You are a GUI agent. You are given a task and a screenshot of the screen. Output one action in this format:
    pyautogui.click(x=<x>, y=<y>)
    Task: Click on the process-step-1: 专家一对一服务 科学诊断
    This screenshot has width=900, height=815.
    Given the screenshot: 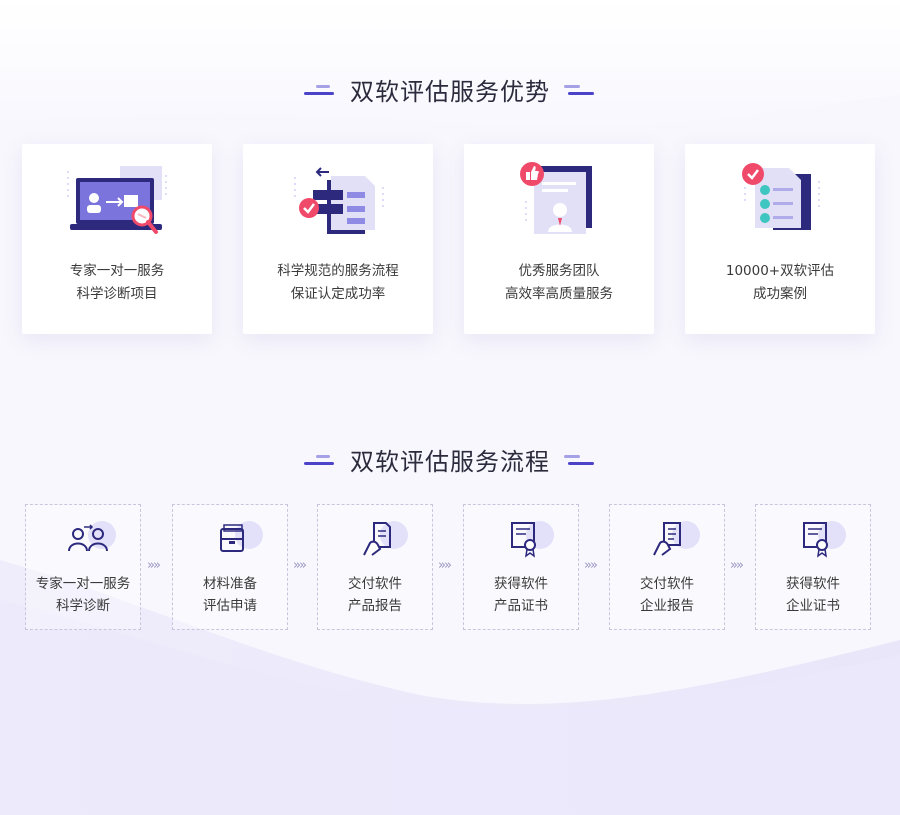 What is the action you would take?
    pyautogui.click(x=83, y=567)
    